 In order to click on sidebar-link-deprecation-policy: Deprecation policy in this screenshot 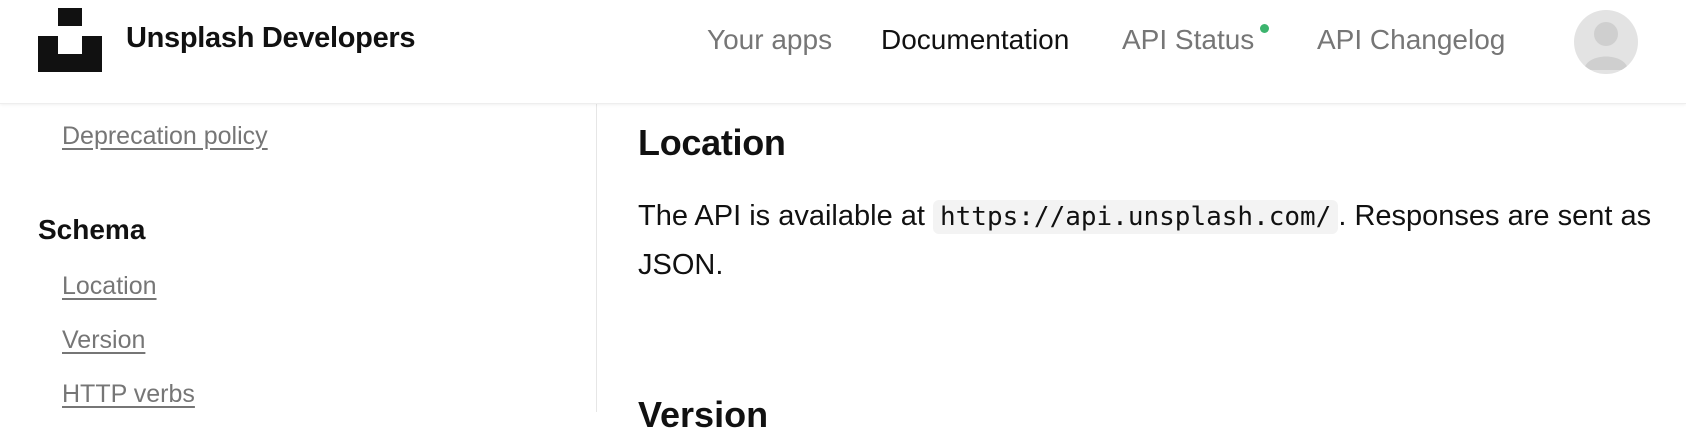, I will do `click(165, 136)`.